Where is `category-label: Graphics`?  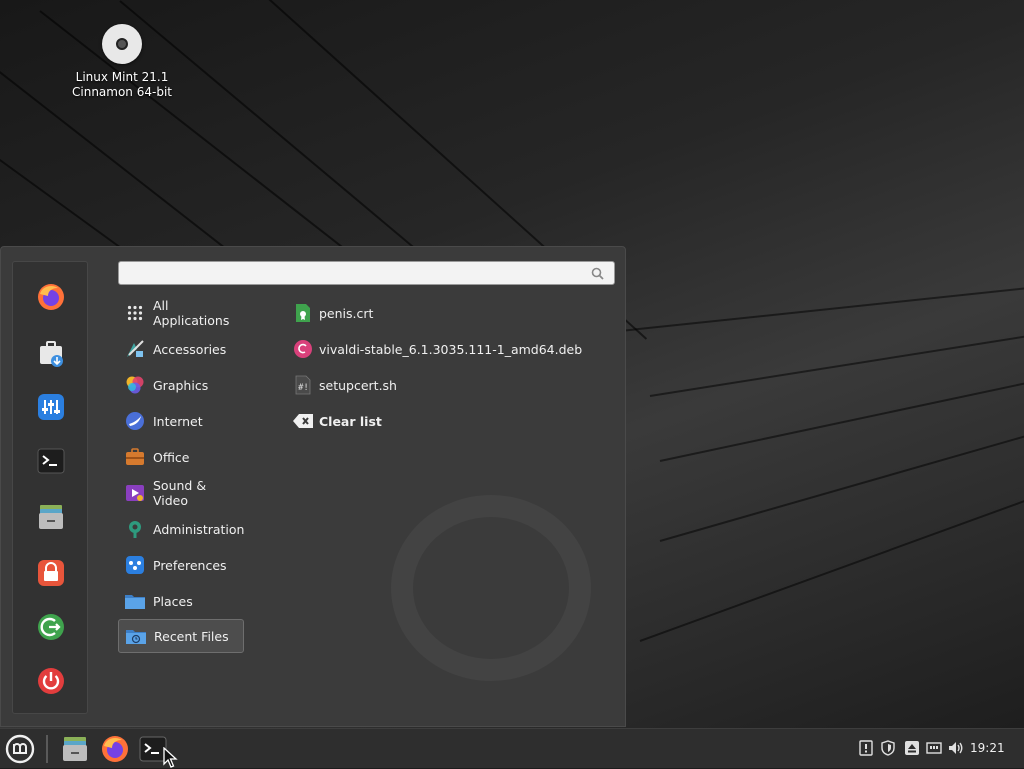 category-label: Graphics is located at coordinates (181, 385).